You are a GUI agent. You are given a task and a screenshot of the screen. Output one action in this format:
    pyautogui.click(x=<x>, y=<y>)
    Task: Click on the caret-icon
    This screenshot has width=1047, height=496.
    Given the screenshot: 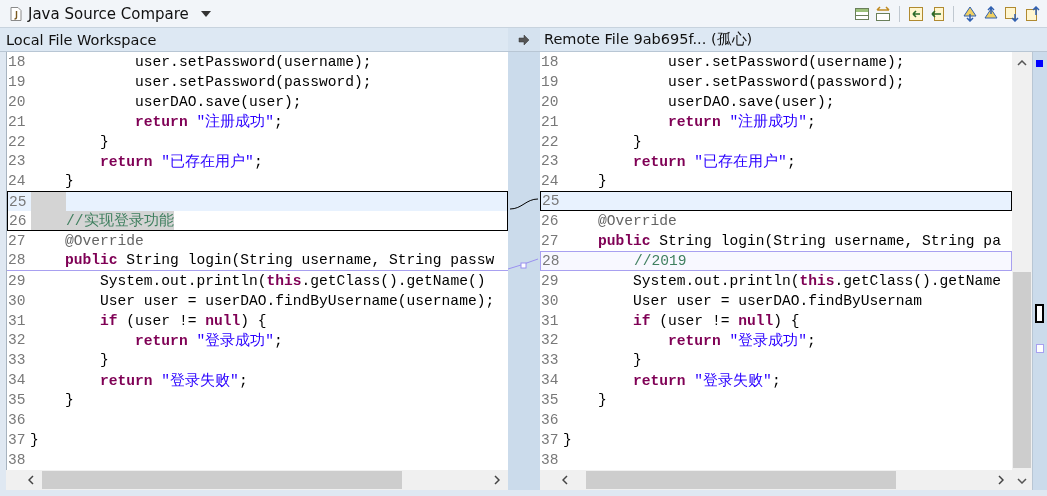 What is the action you would take?
    pyautogui.click(x=205, y=13)
    